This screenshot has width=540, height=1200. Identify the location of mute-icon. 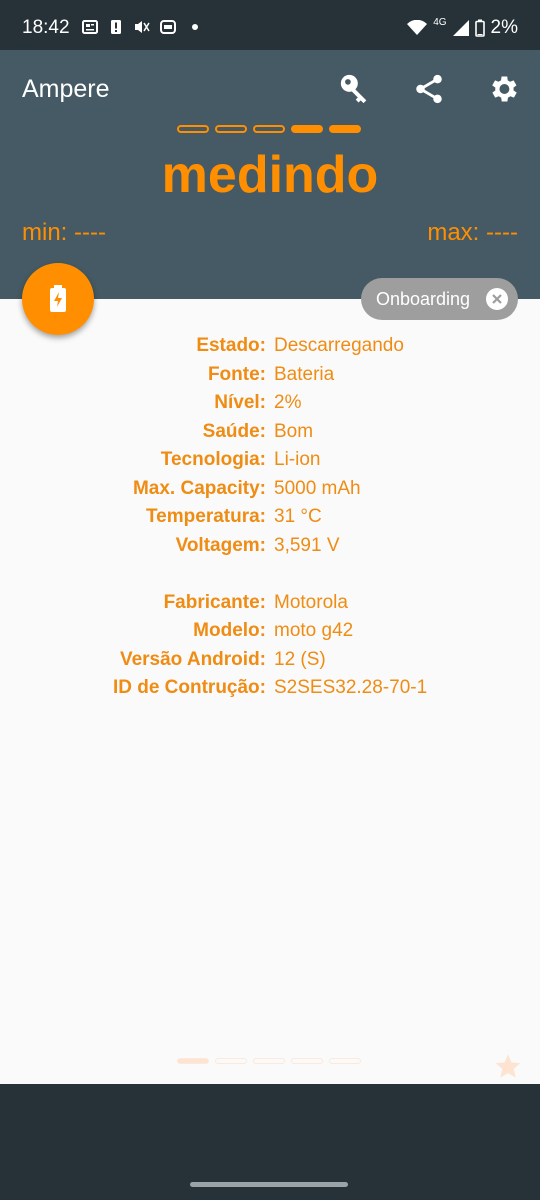
(142, 27).